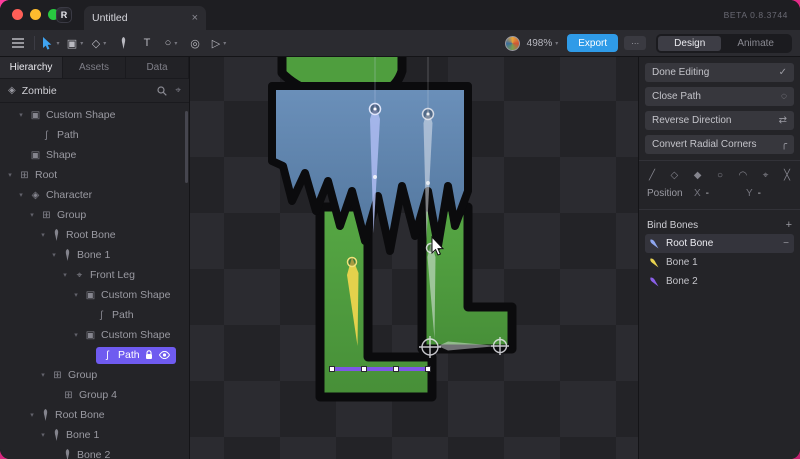 This screenshot has height=459, width=800. What do you see at coordinates (512, 43) in the screenshot?
I see `avatar` at bounding box center [512, 43].